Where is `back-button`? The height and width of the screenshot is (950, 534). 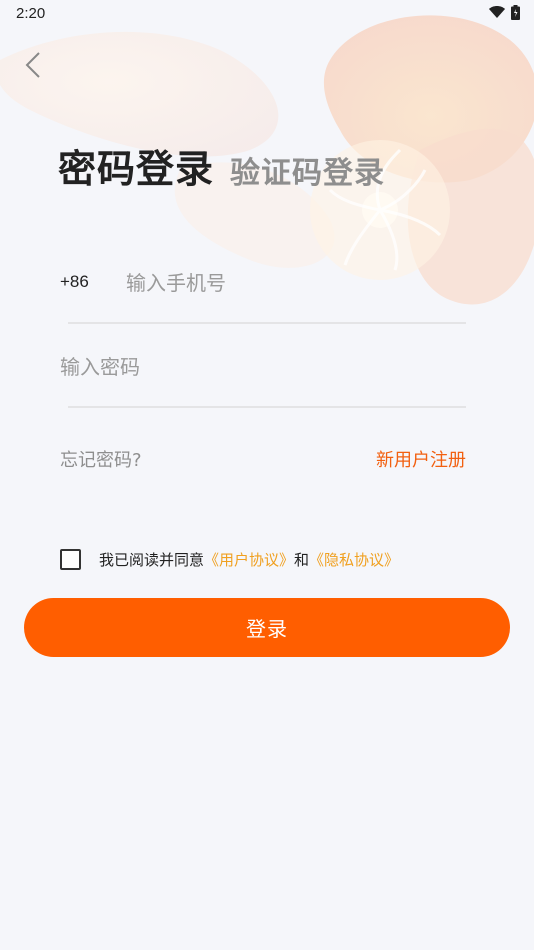 back-button is located at coordinates (33, 65).